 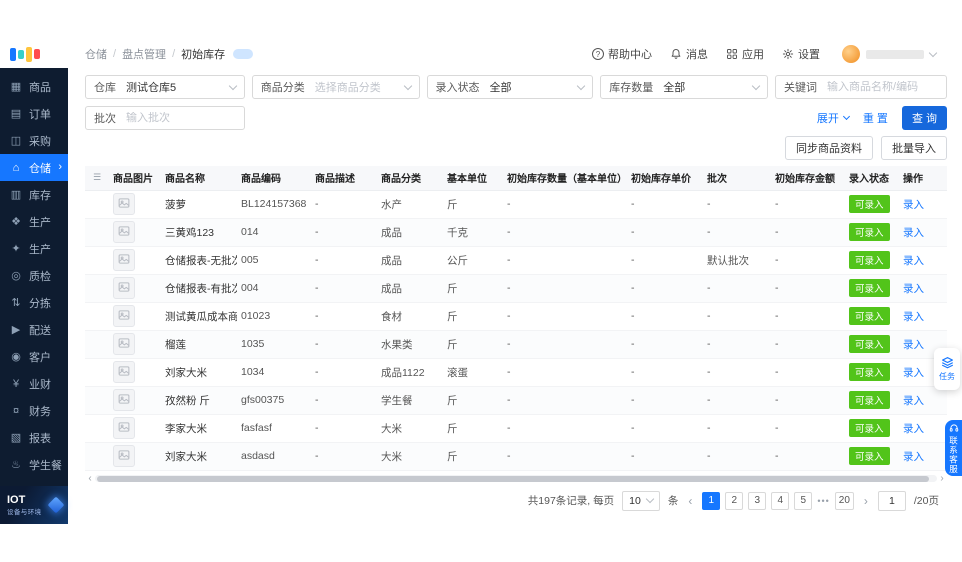 What do you see at coordinates (866, 501) in the screenshot?
I see `next-page-button: ›` at bounding box center [866, 501].